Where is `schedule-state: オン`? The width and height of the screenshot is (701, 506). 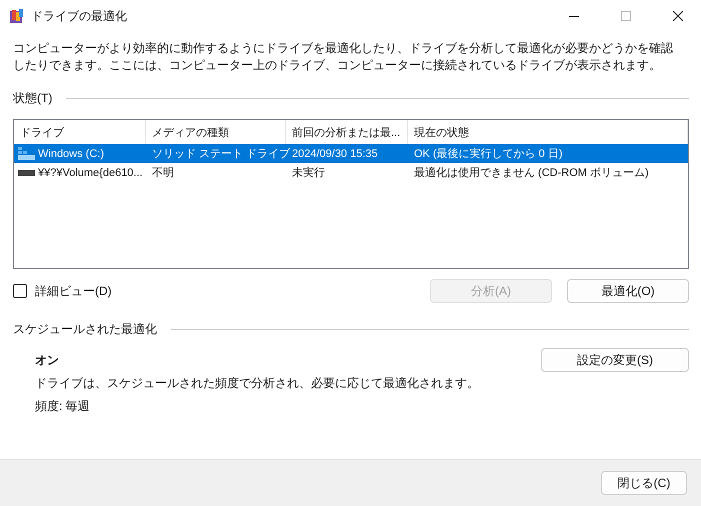 schedule-state: オン is located at coordinates (47, 360).